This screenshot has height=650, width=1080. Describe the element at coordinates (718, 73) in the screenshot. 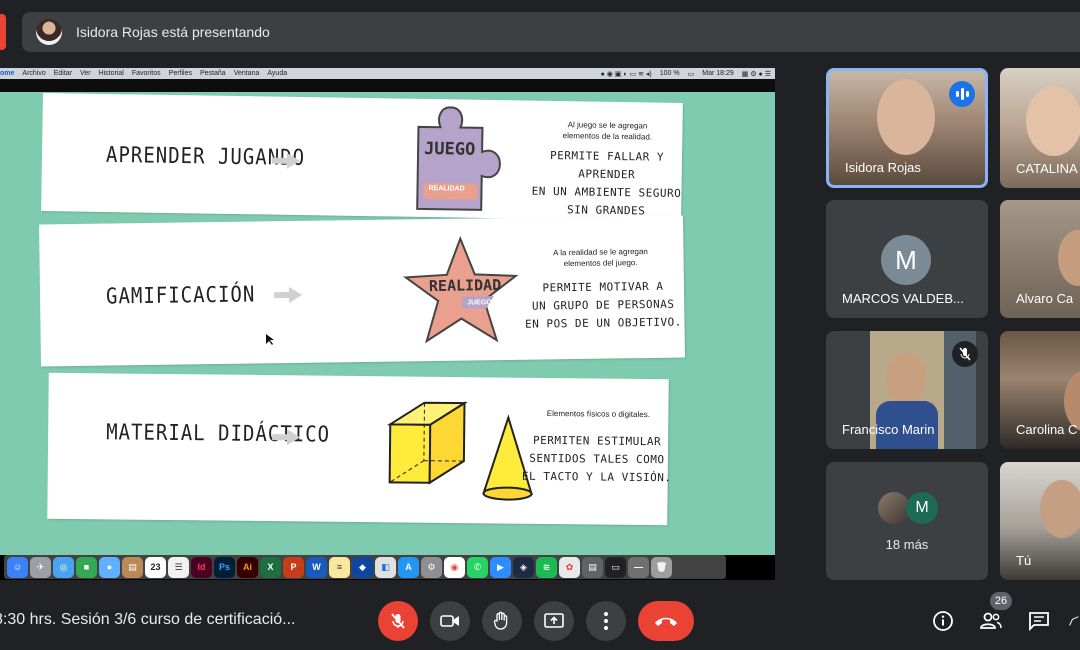

I see `clock-text: Mar 18:29` at that location.